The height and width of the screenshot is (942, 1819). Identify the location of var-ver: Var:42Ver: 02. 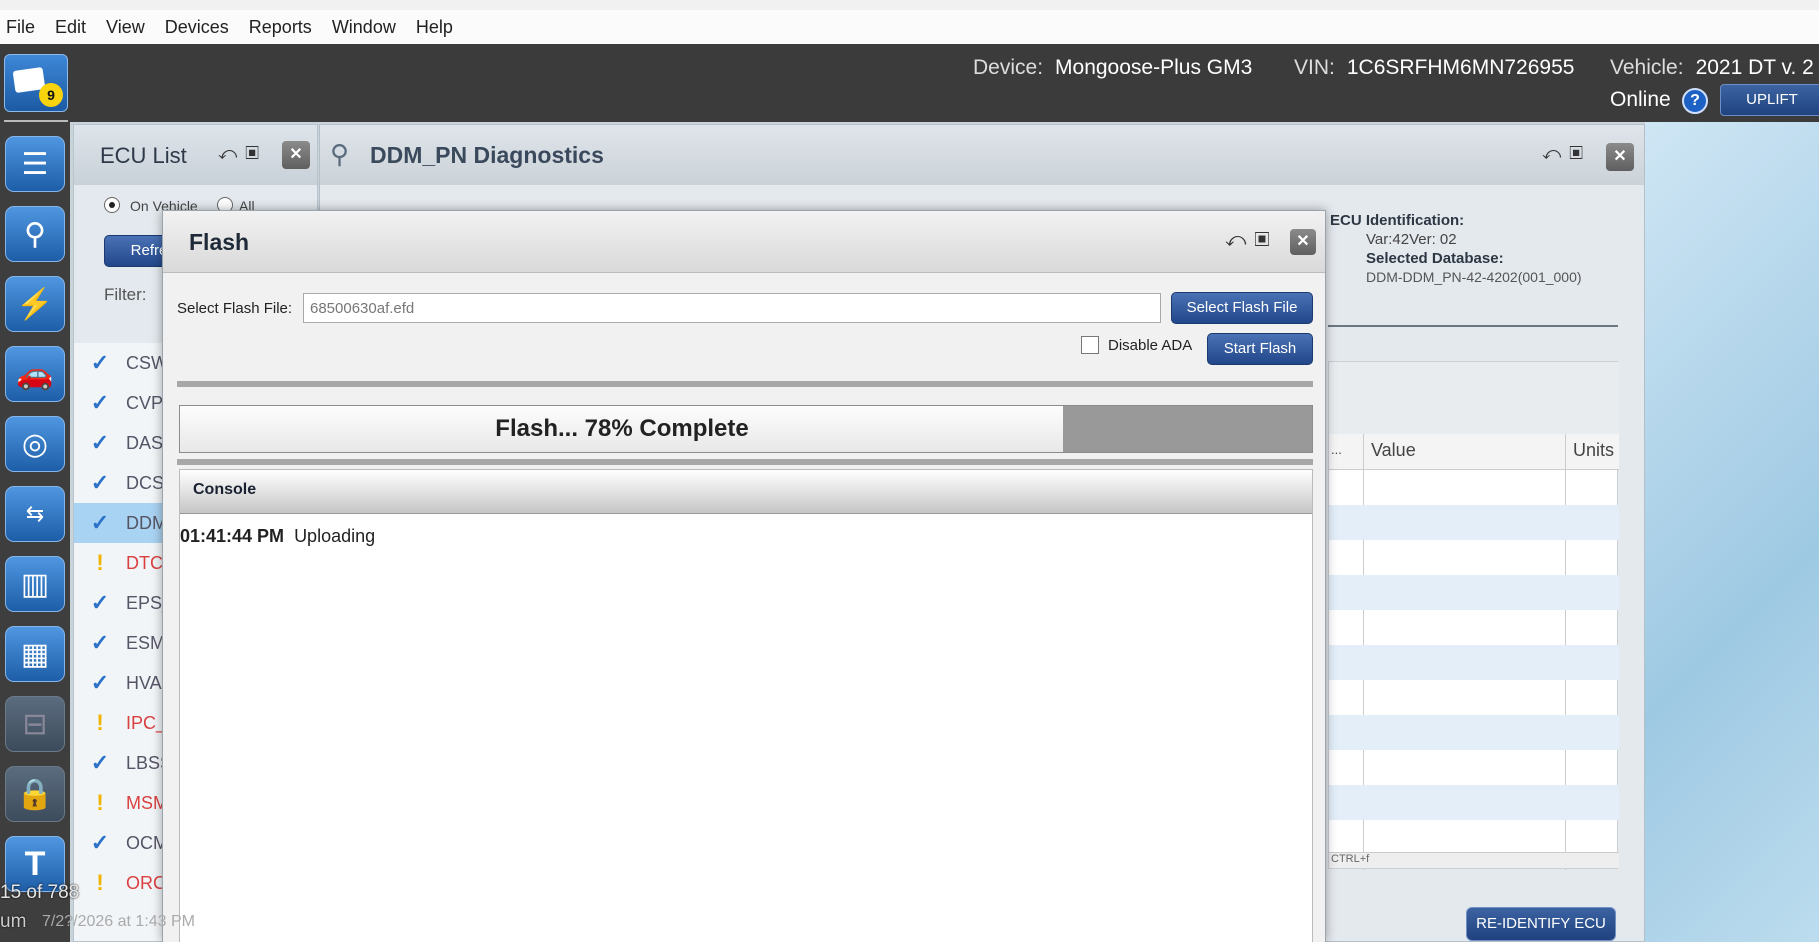
(1411, 239).